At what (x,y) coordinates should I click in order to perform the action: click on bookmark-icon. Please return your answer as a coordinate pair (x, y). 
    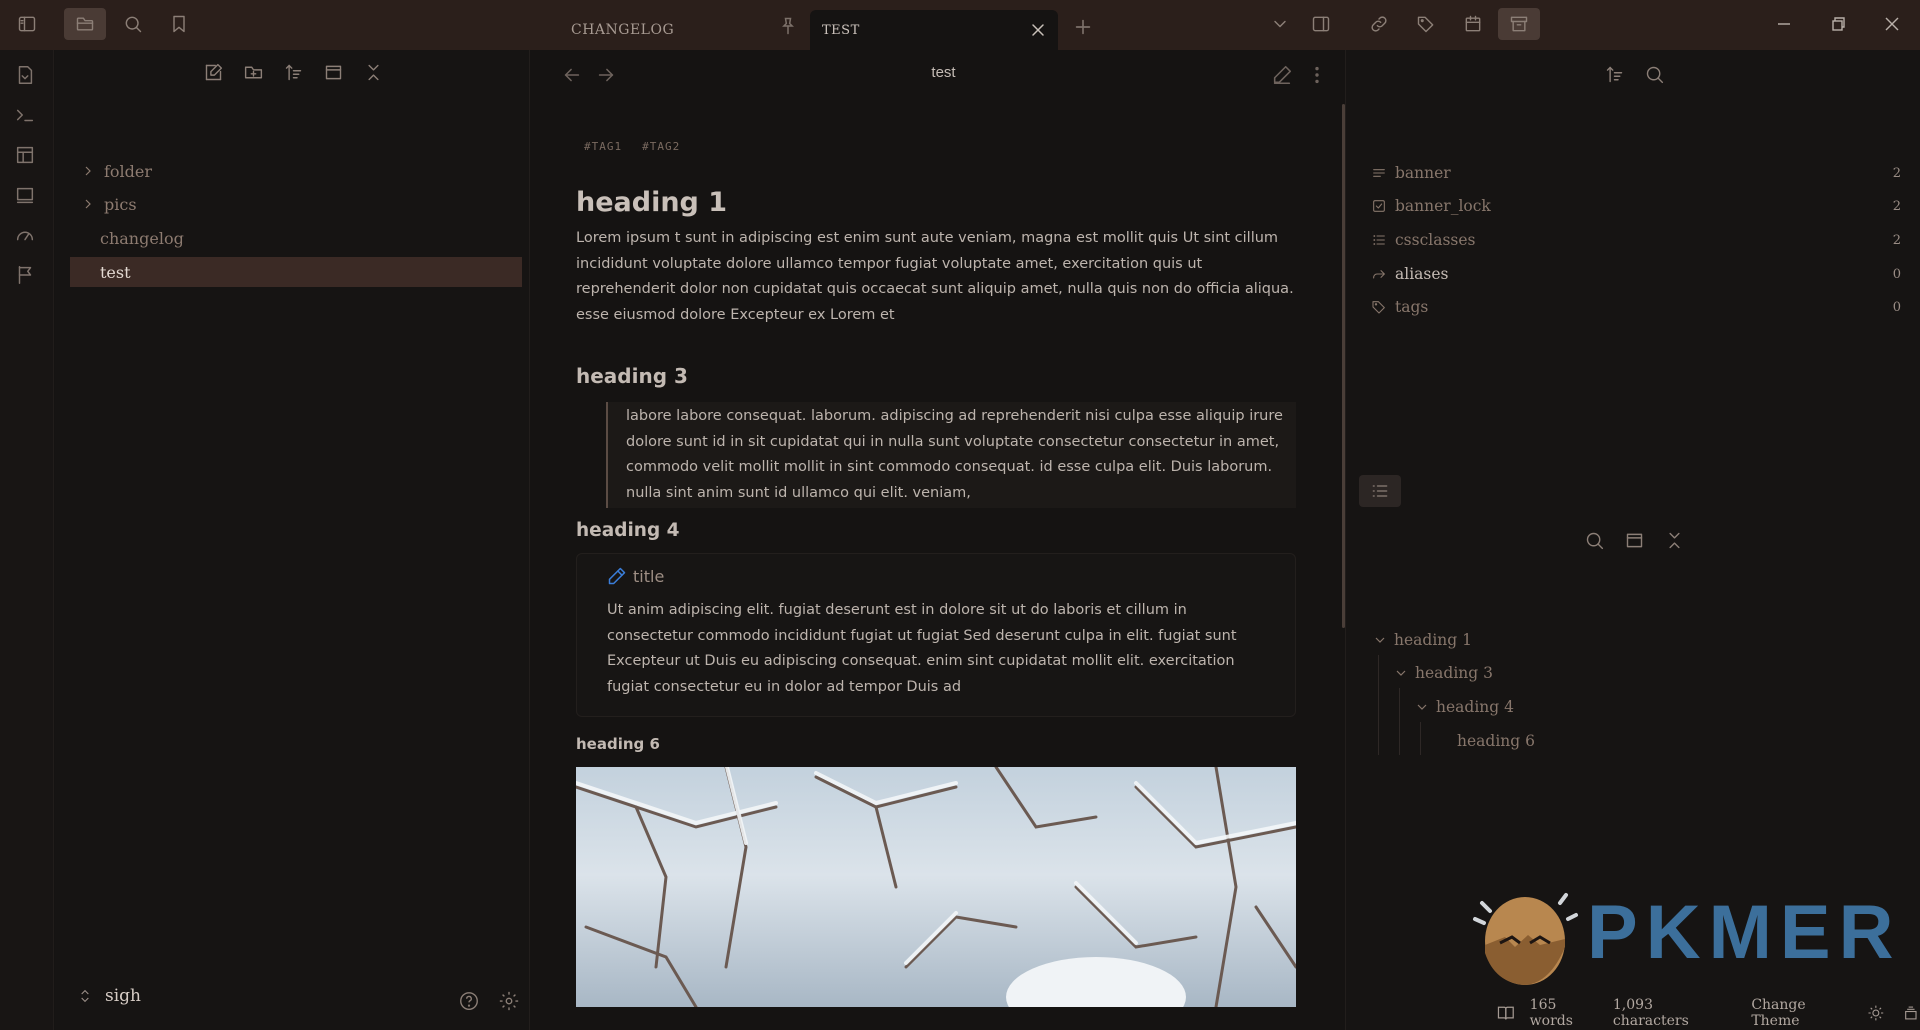
    Looking at the image, I should click on (179, 24).